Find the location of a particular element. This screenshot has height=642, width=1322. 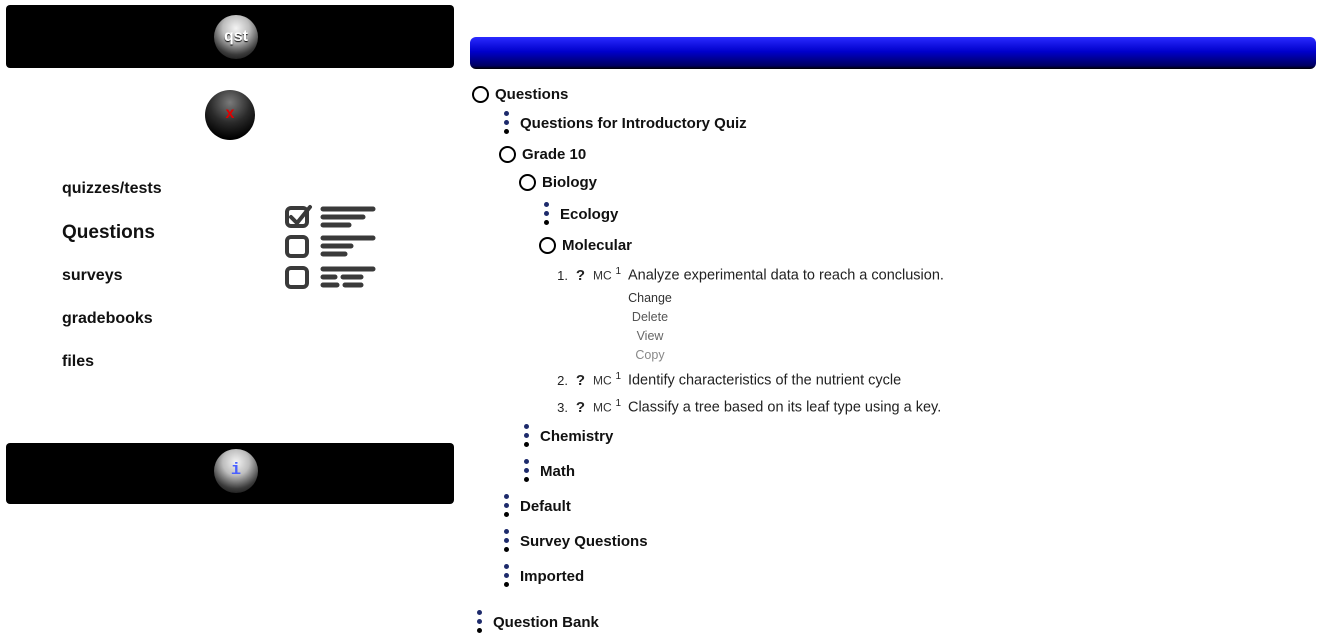

tree-node-label: Chemistry is located at coordinates (577, 436).